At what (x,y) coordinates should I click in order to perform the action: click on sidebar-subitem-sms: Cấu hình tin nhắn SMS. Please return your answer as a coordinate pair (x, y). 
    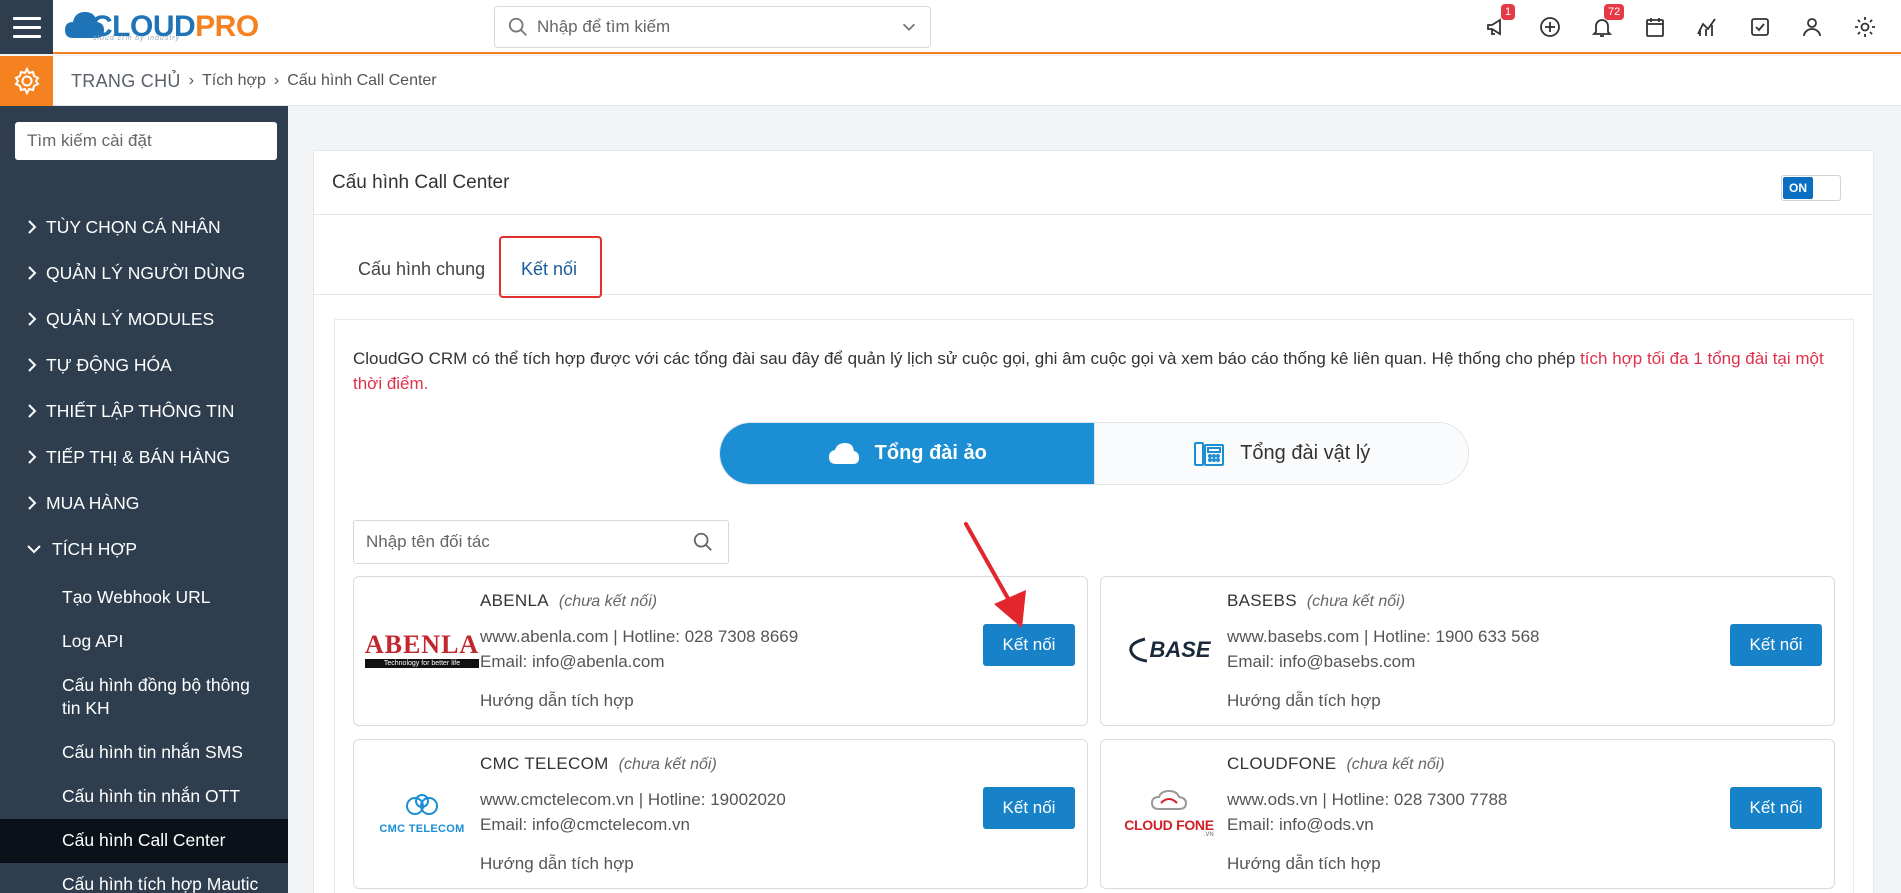
    Looking at the image, I should click on (144, 753).